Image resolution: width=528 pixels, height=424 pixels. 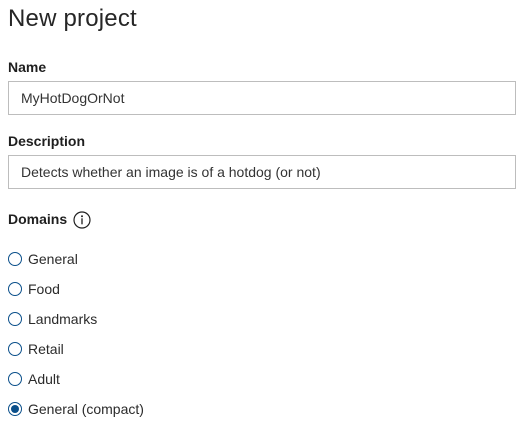 What do you see at coordinates (262, 172) in the screenshot?
I see `description-input` at bounding box center [262, 172].